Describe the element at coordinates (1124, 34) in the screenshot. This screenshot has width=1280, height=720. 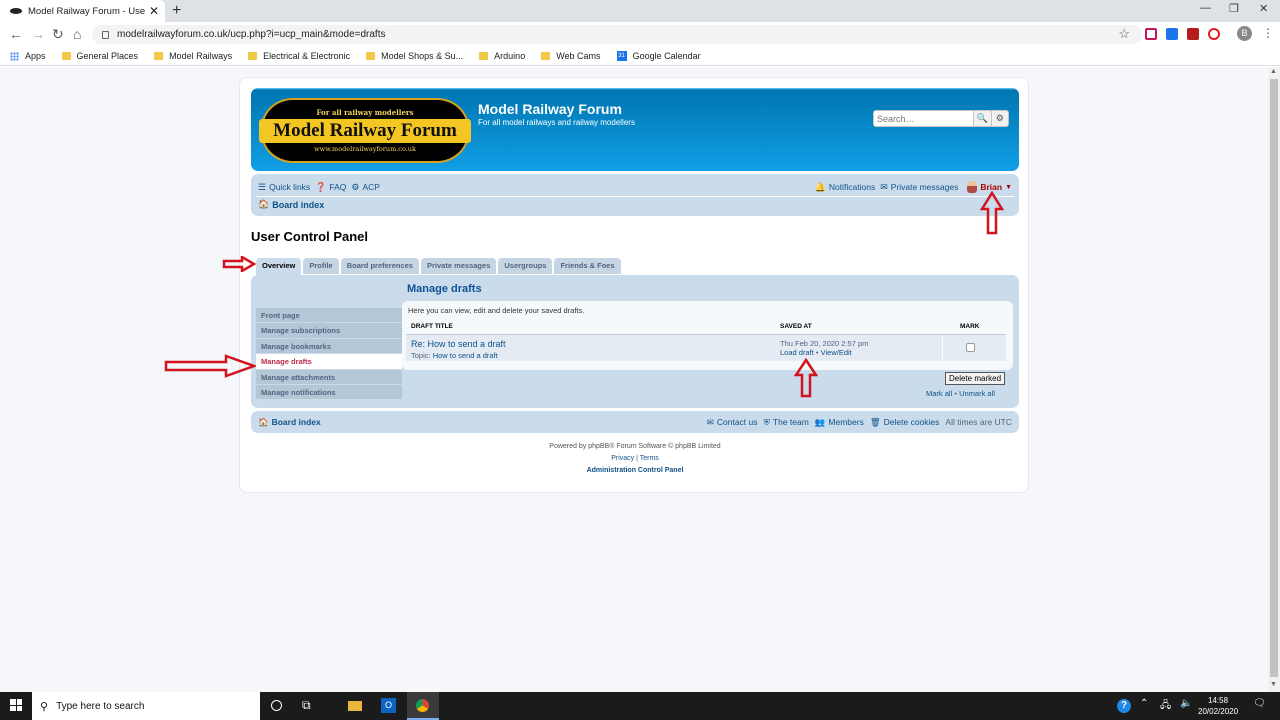
I see `bookmark-star-icon: ☆` at that location.